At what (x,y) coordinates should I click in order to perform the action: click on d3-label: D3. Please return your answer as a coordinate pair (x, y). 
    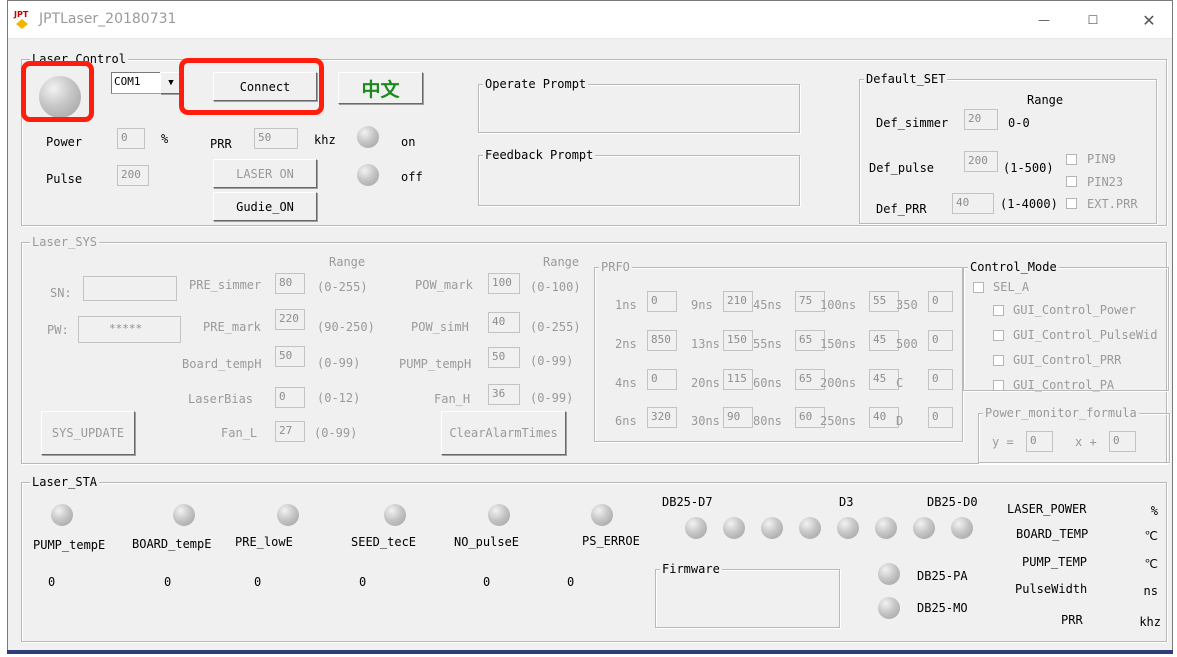
    Looking at the image, I should click on (846, 502).